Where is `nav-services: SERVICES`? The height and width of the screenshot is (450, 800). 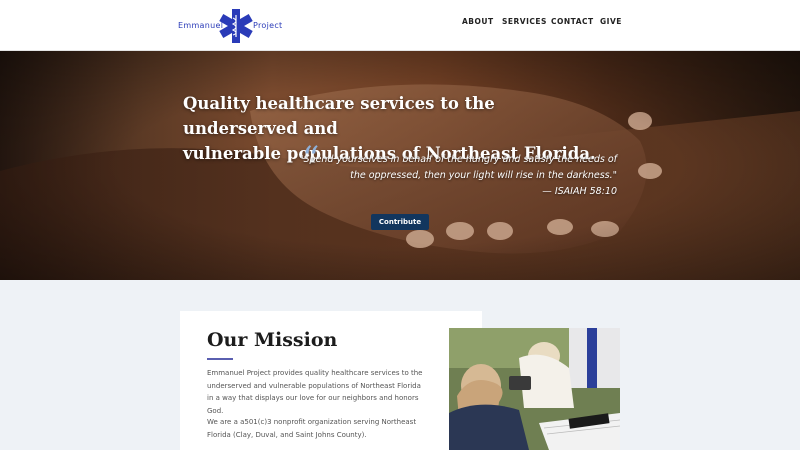
nav-services: SERVICES is located at coordinates (524, 21).